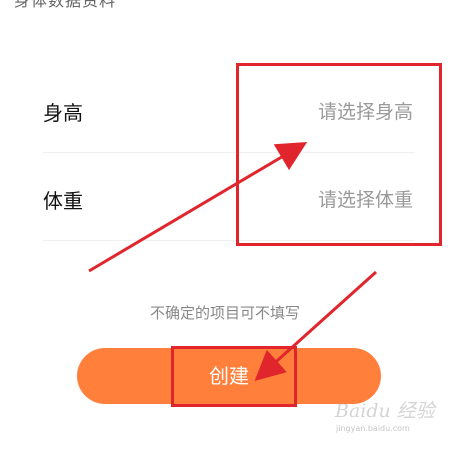 This screenshot has height=450, width=450. What do you see at coordinates (63, 113) in the screenshot?
I see `height-label: 身高` at bounding box center [63, 113].